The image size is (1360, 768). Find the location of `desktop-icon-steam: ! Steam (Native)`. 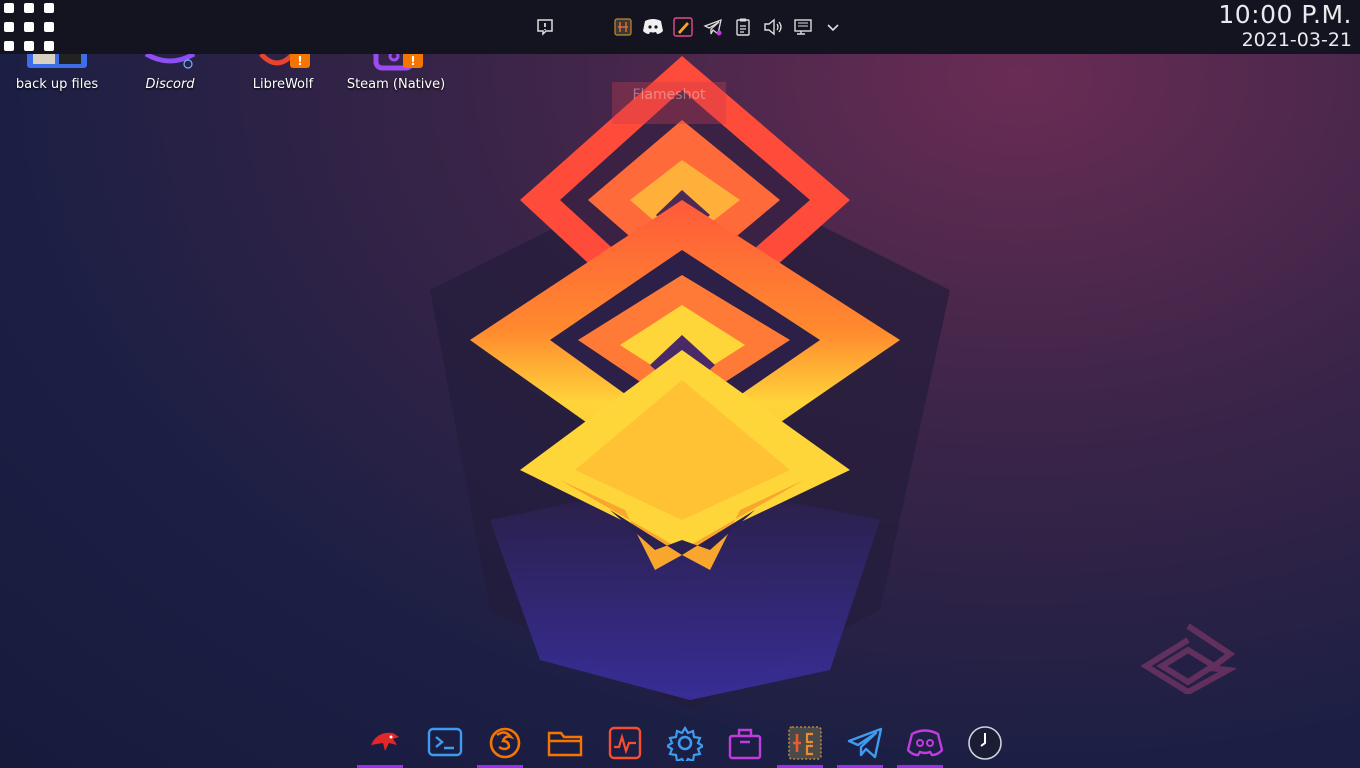

desktop-icon-steam: ! Steam (Native) is located at coordinates (396, 73).